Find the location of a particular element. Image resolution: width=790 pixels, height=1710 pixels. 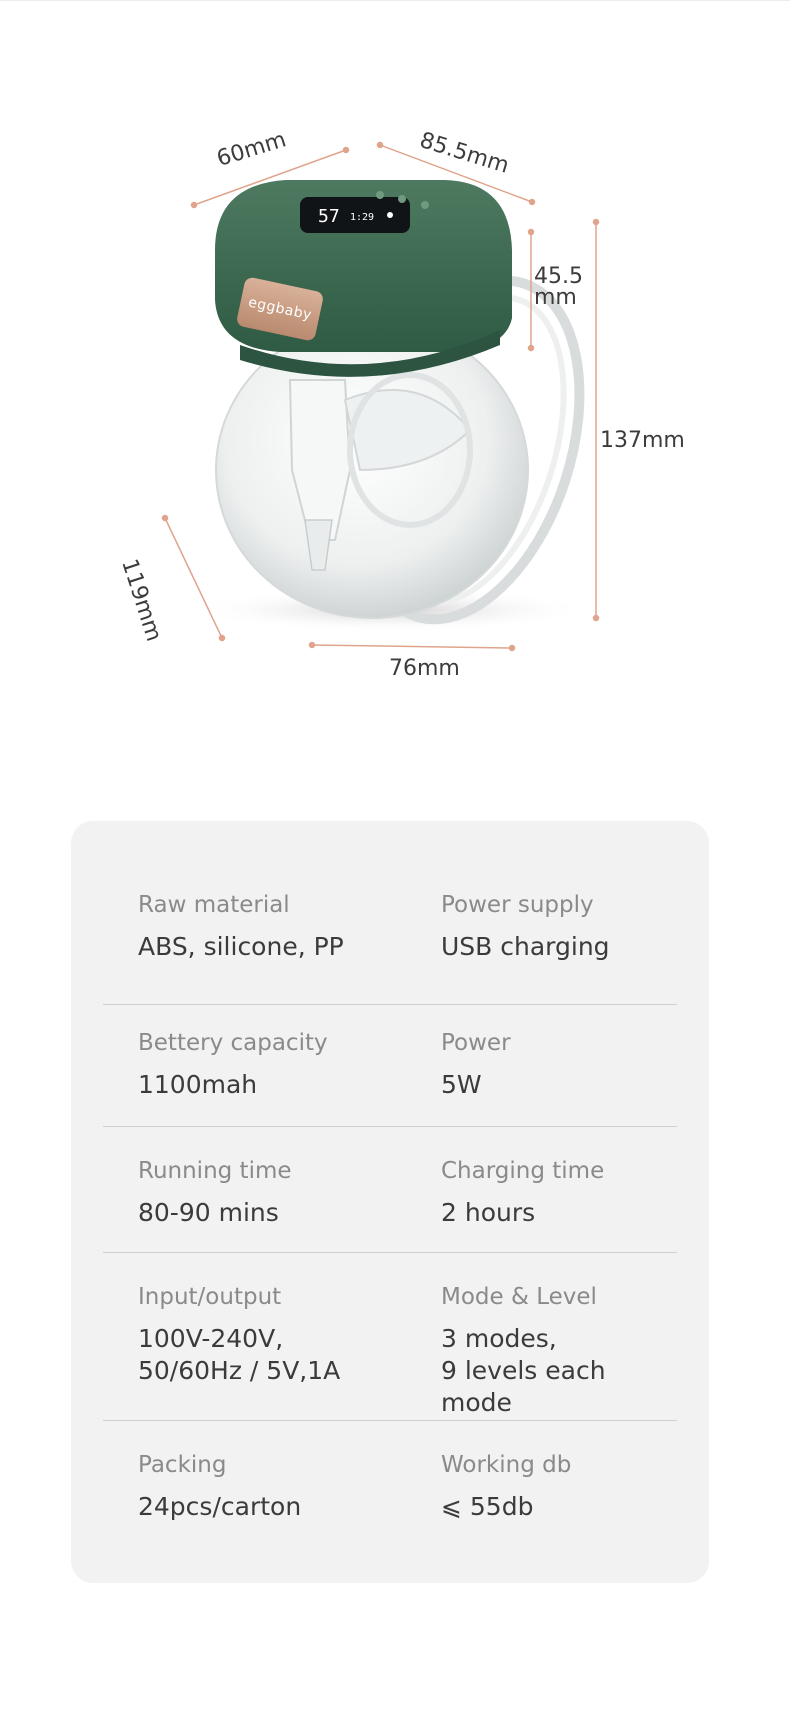

spec-value: ⩽ 55db is located at coordinates (487, 1506).